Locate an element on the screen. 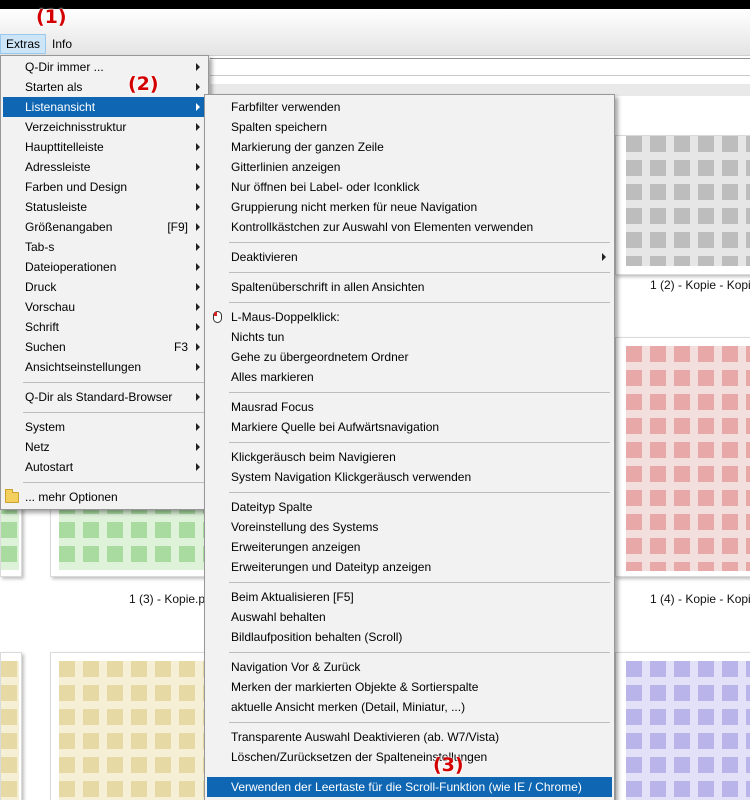 Image resolution: width=750 pixels, height=800 pixels. menu-item-suchen: Suchen F3 is located at coordinates (104, 347).